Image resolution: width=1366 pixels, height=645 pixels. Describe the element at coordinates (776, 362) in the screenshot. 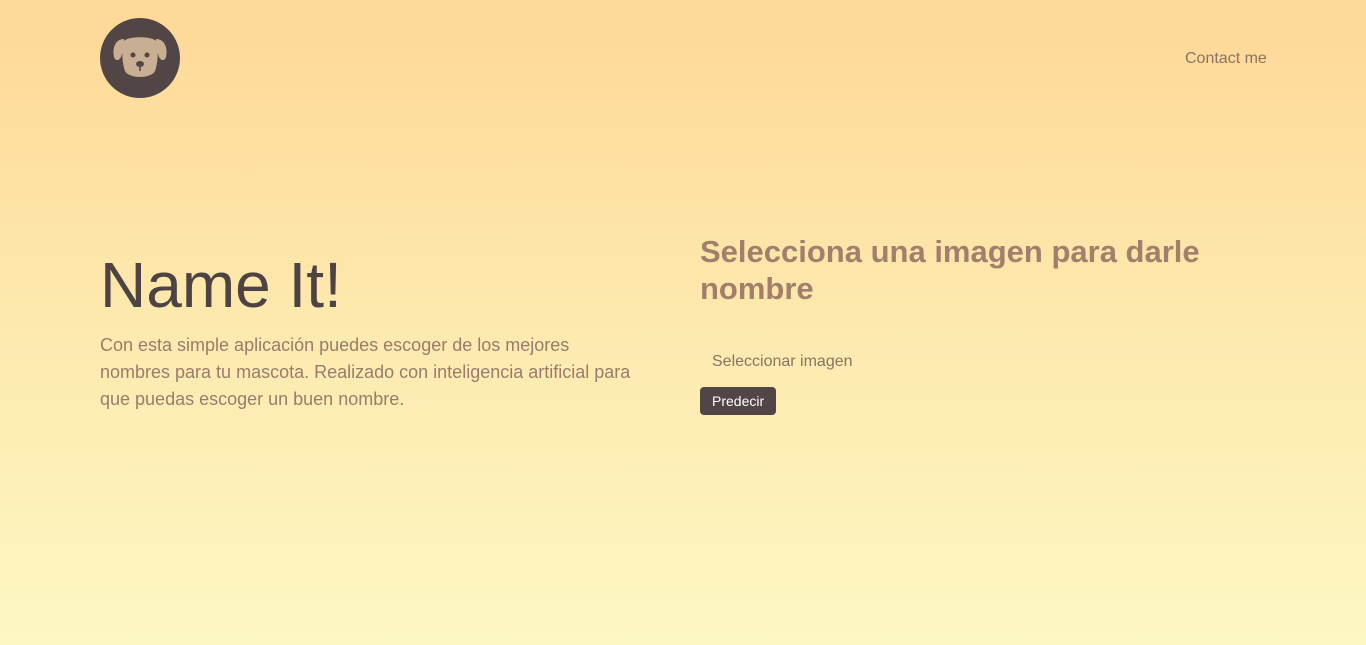

I see `file-select-input: Seleccionar imagen` at that location.